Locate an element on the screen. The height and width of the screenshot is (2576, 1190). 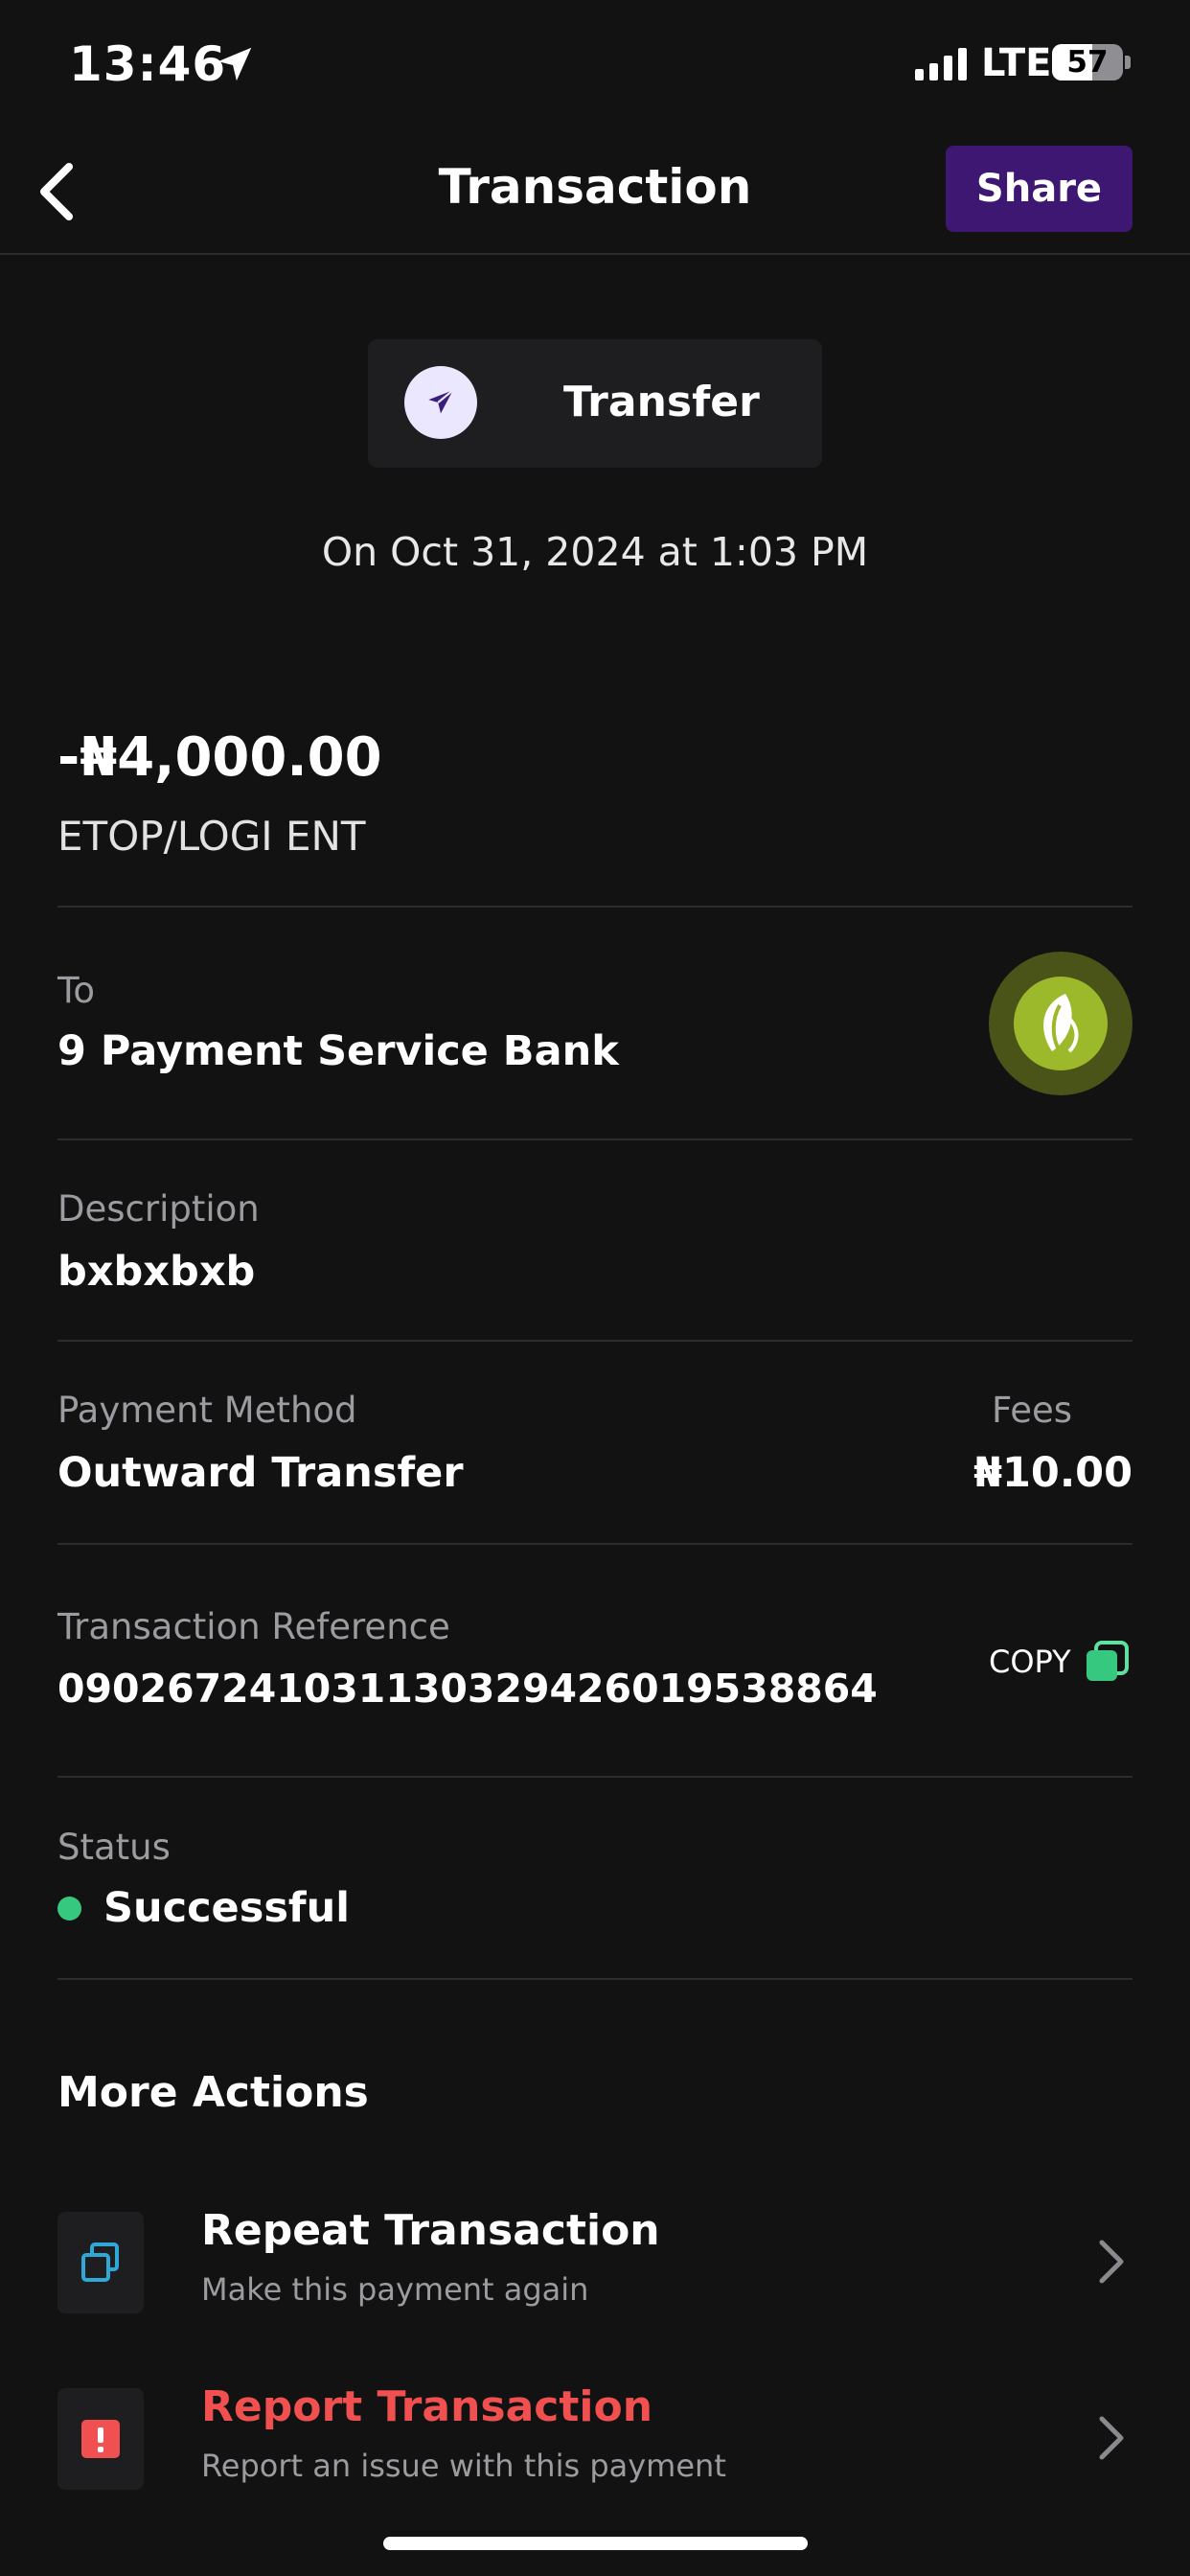
reference-value: 090267241031130329426019538864 is located at coordinates (468, 1689).